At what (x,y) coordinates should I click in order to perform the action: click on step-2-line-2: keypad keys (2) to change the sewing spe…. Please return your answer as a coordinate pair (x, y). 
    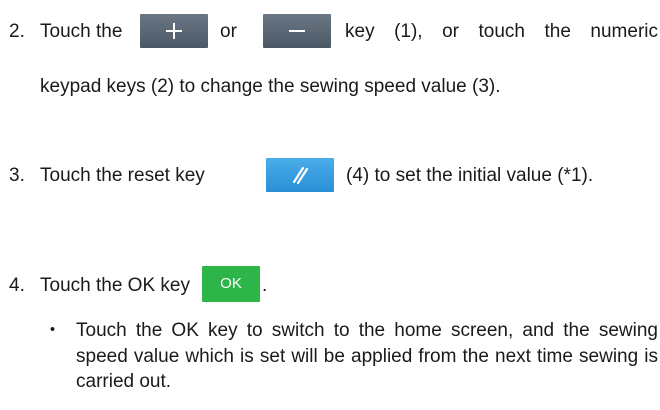
    Looking at the image, I should click on (270, 87).